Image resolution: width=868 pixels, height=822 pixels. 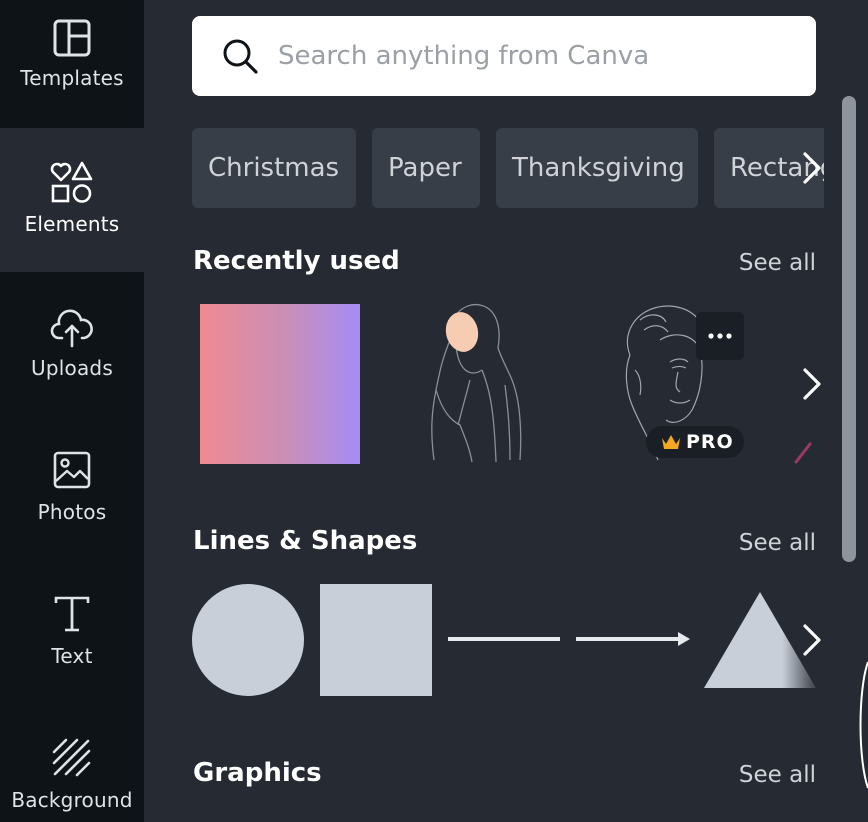 What do you see at coordinates (72, 470) in the screenshot?
I see `image-icon` at bounding box center [72, 470].